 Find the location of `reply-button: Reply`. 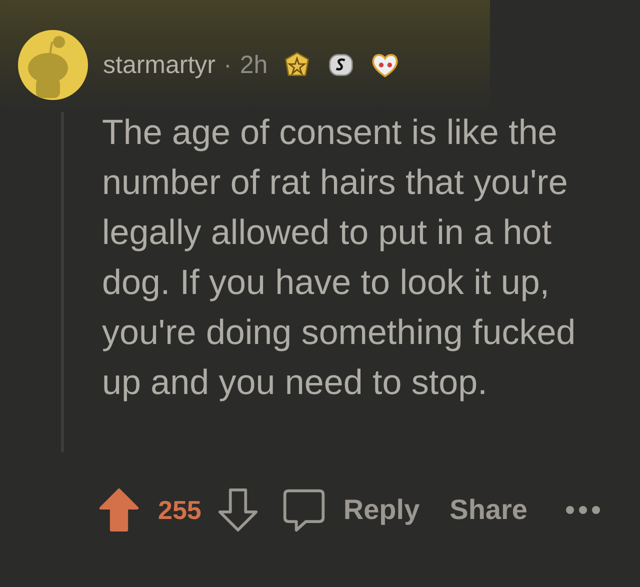

reply-button: Reply is located at coordinates (381, 510).